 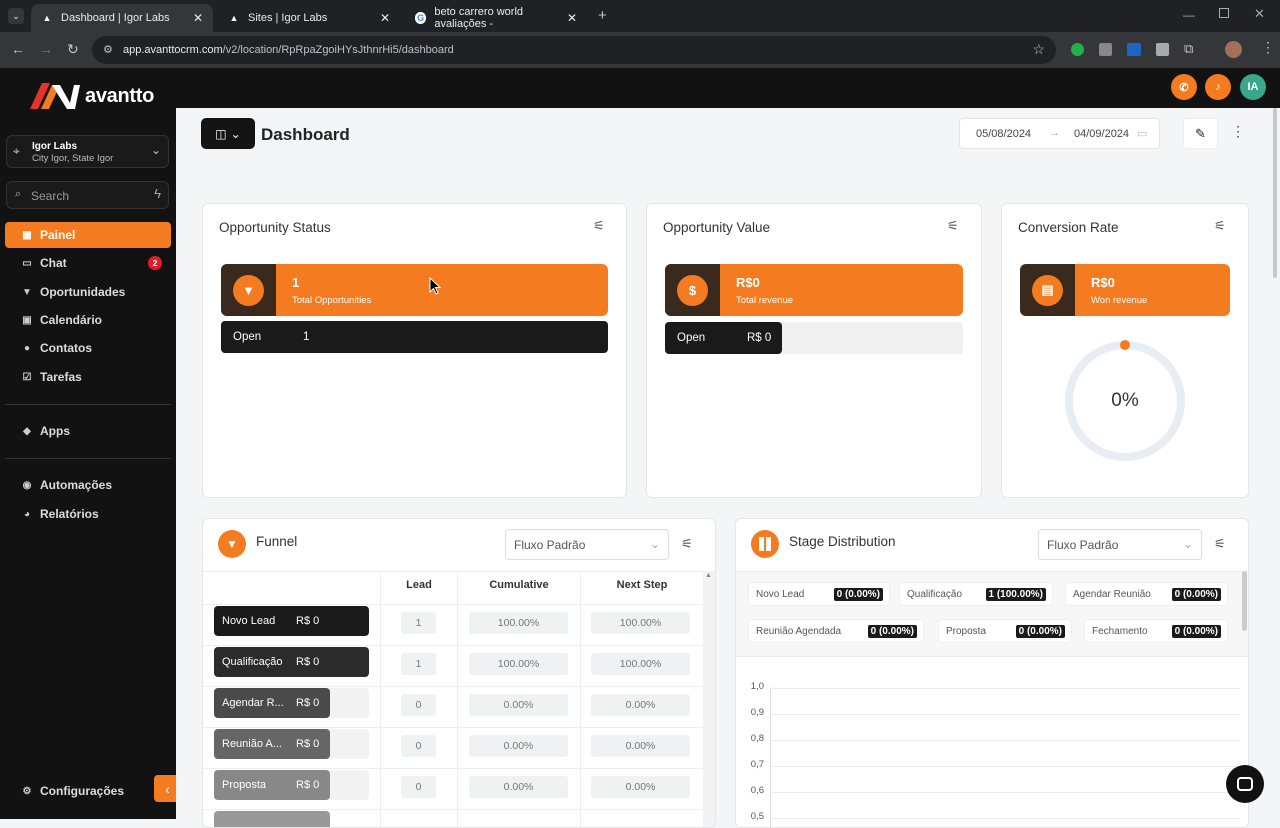 I want to click on extensions-puzzle-icon: ⧉, so click(x=1188, y=49).